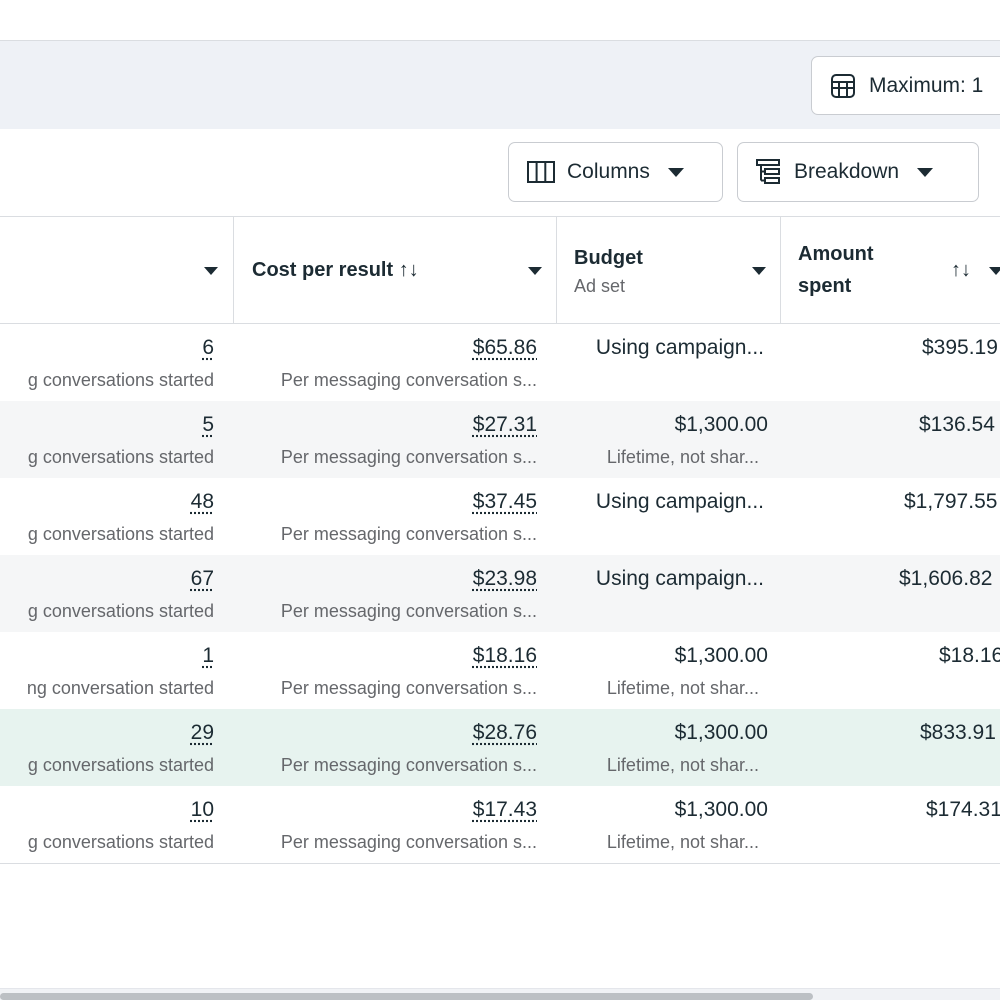  I want to click on amount-spent-value: $833.91, so click(958, 732).